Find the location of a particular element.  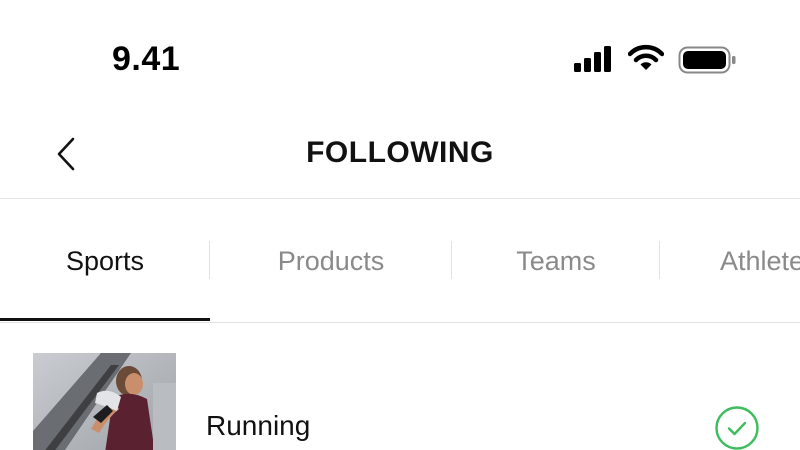

active-tab-indicator is located at coordinates (105, 319).